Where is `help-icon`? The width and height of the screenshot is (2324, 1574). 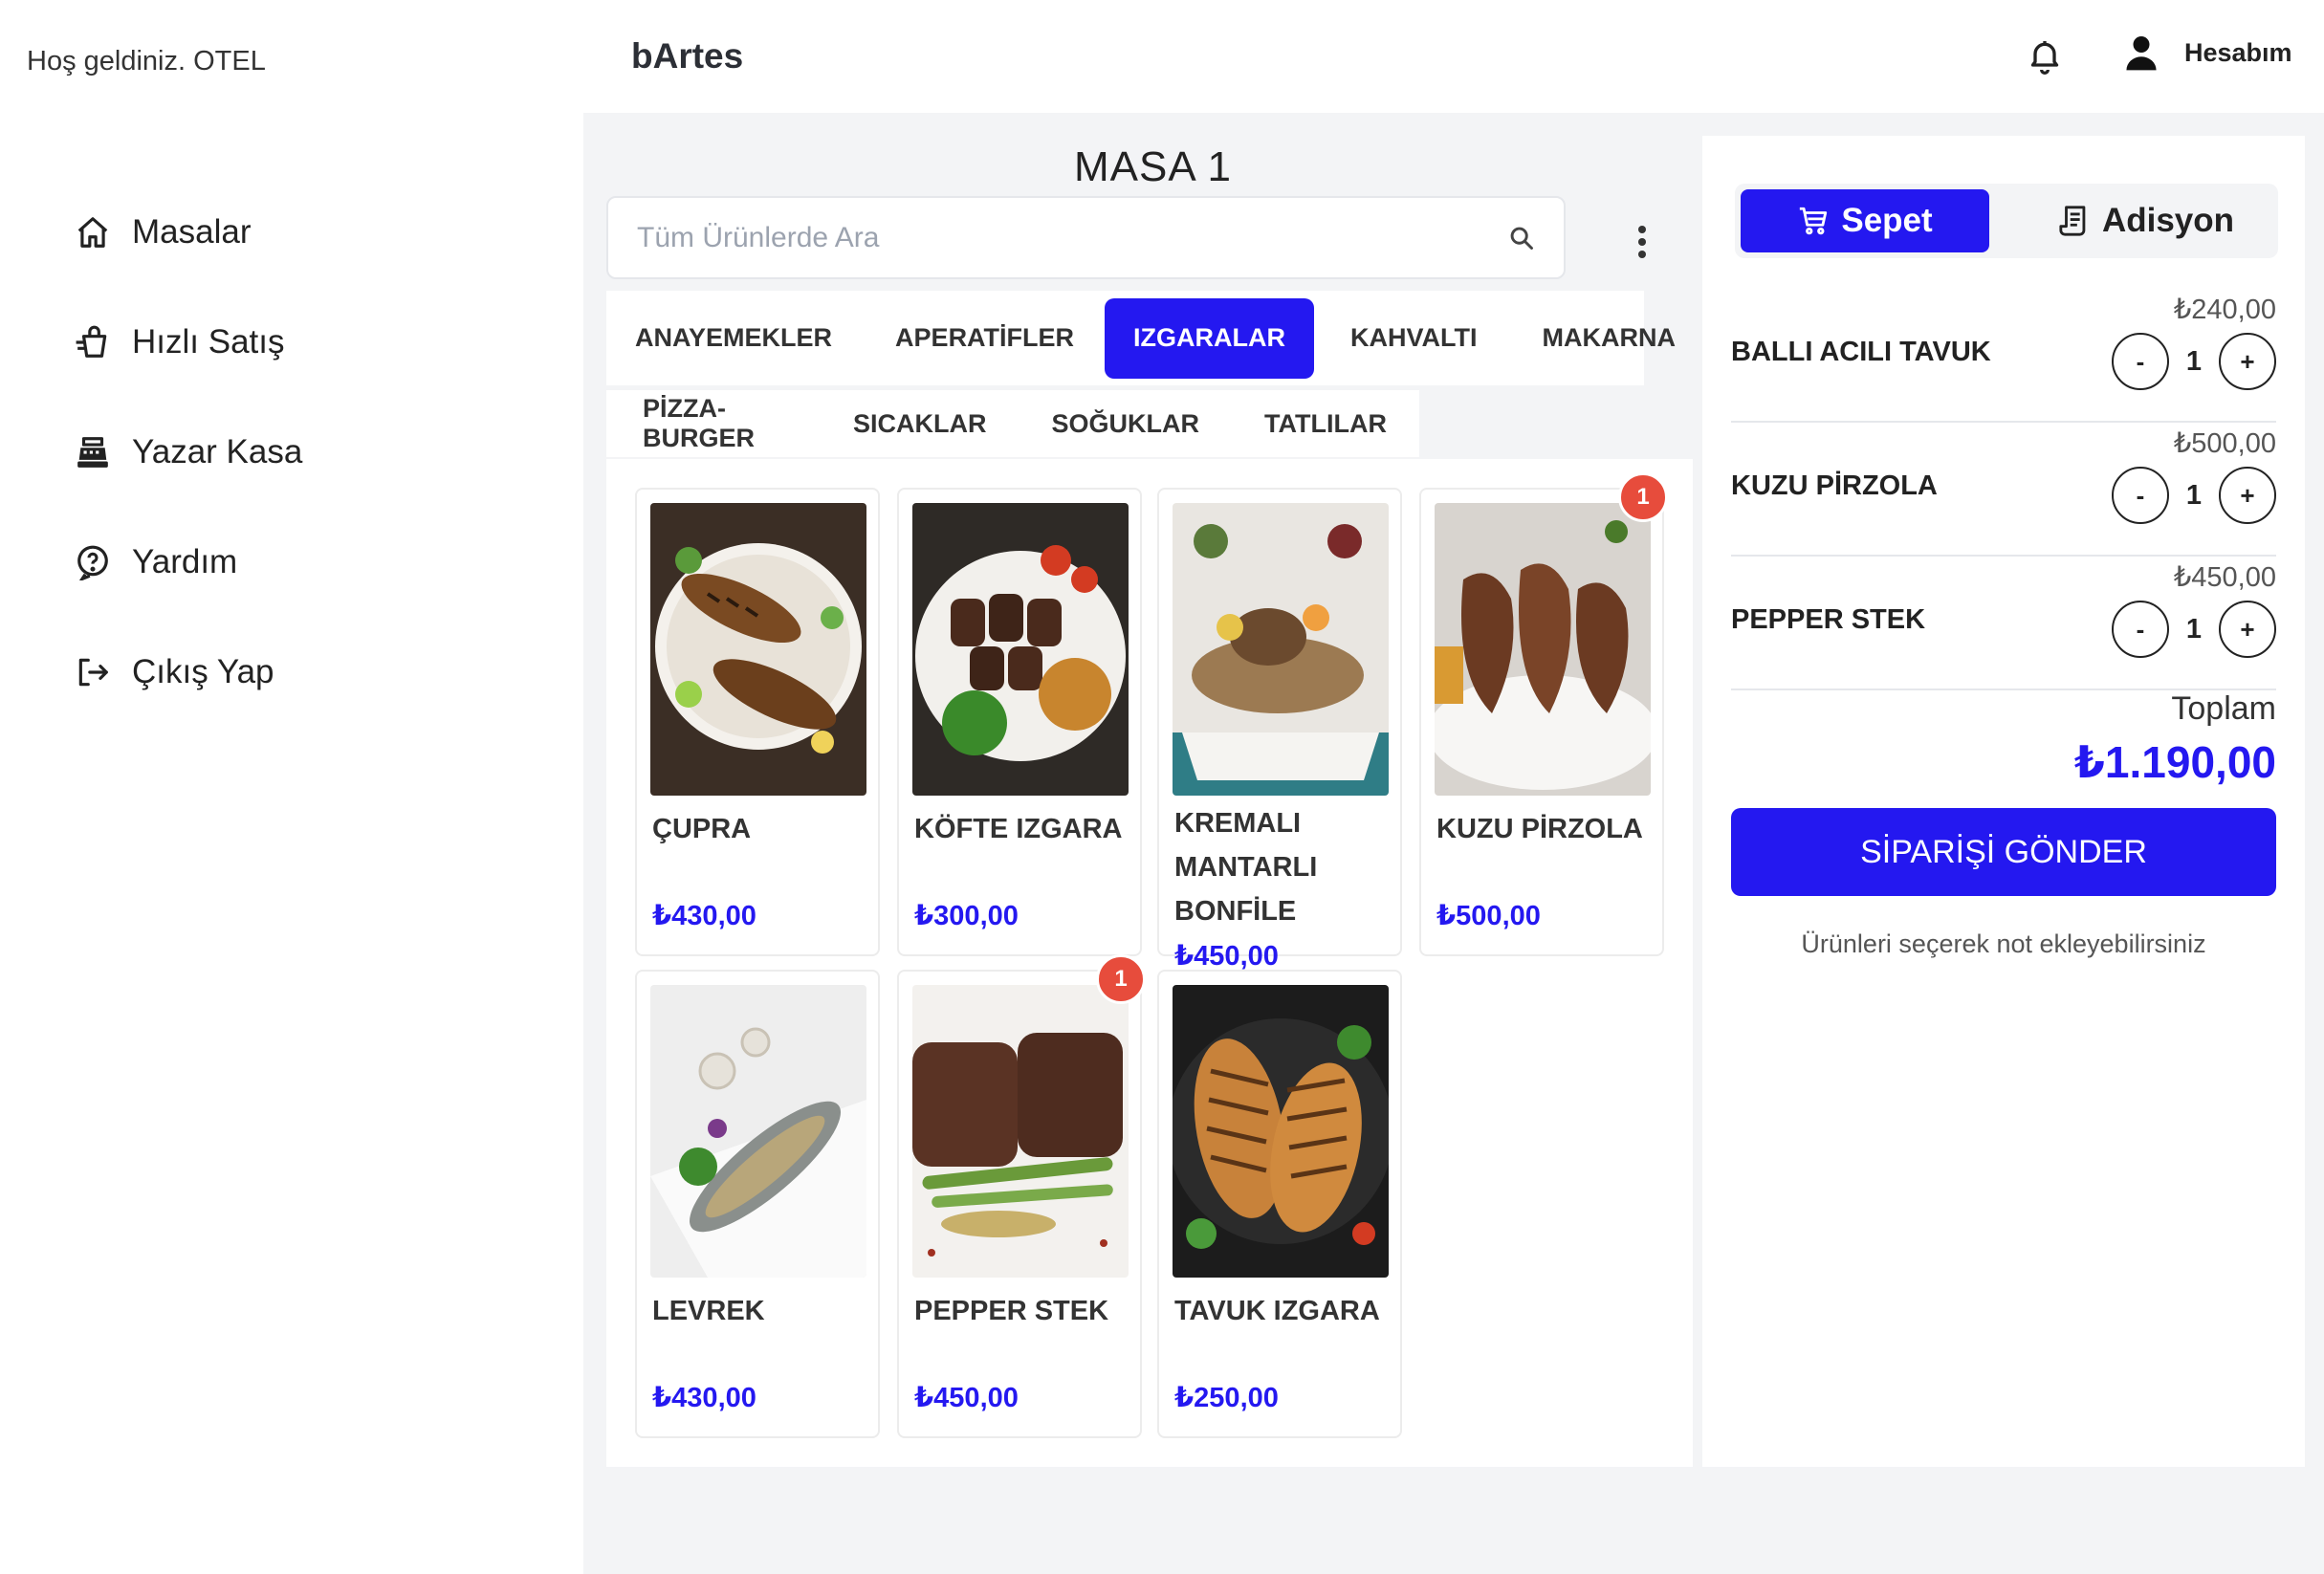 help-icon is located at coordinates (93, 562).